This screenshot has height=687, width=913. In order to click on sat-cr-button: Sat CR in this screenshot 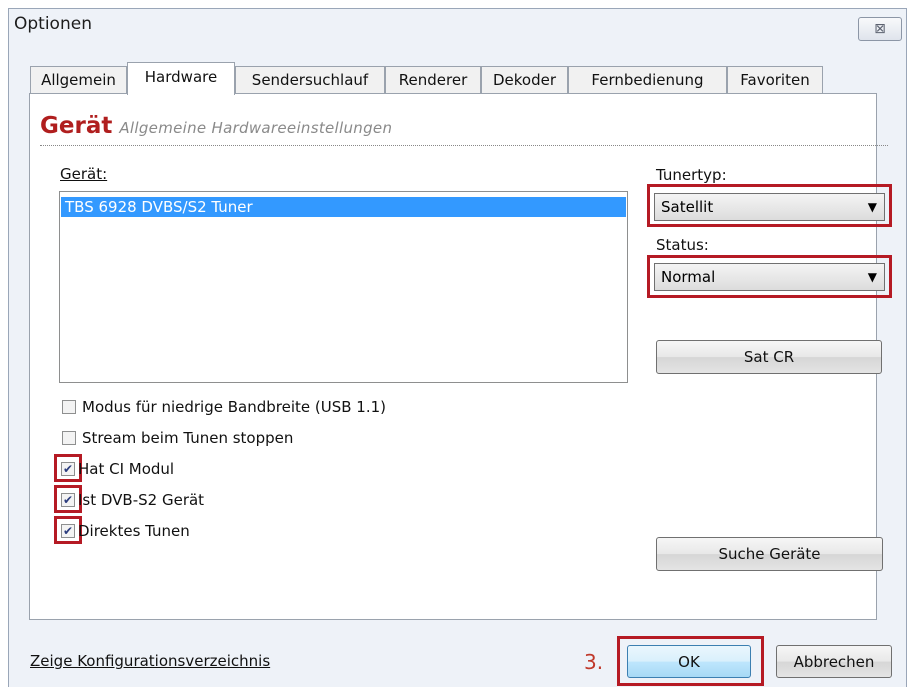, I will do `click(769, 357)`.